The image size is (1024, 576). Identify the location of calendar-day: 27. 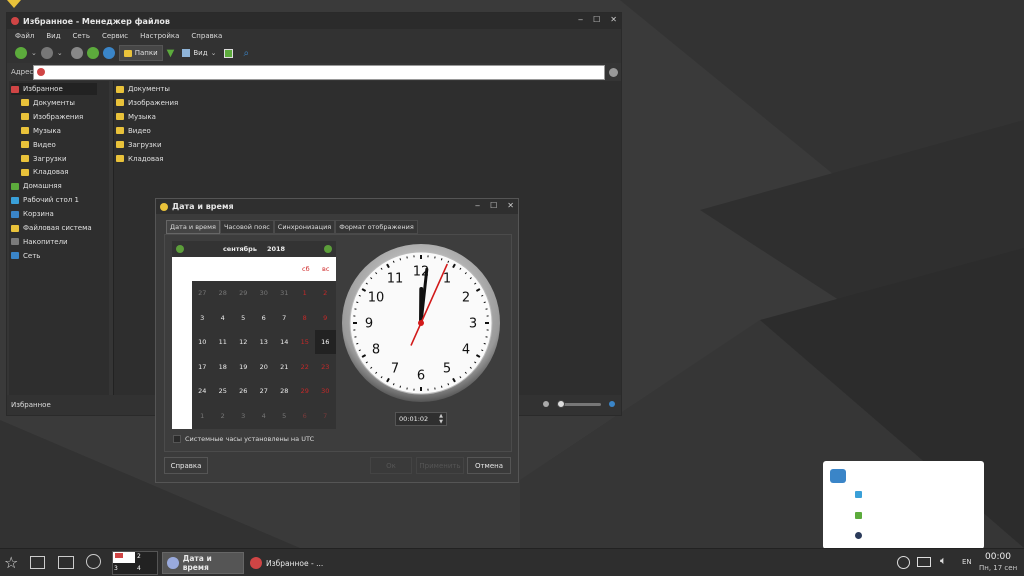
(202, 293).